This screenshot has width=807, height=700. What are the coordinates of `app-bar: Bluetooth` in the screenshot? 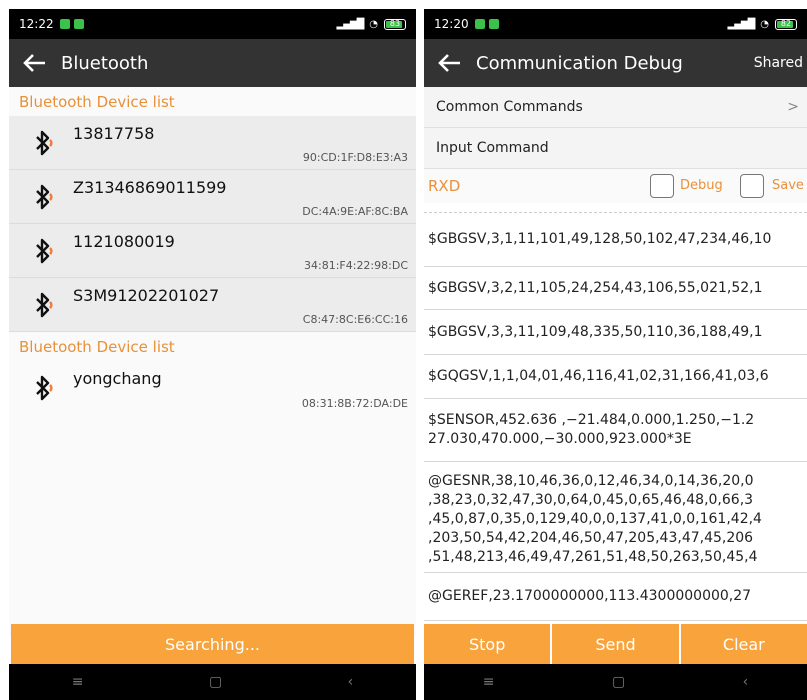 It's located at (212, 63).